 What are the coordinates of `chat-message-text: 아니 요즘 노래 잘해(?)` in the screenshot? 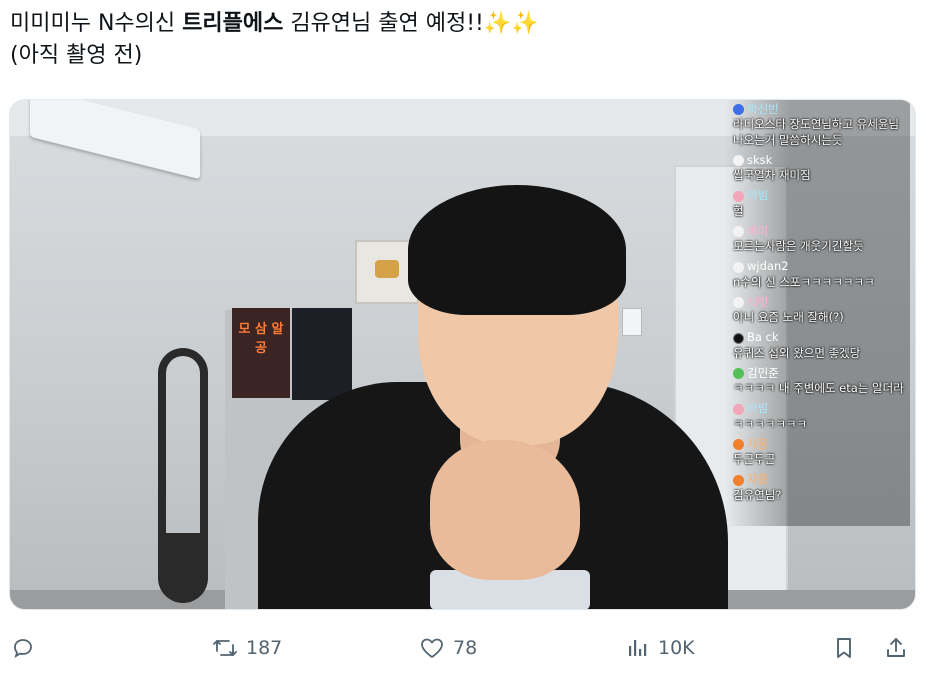 It's located at (788, 317).